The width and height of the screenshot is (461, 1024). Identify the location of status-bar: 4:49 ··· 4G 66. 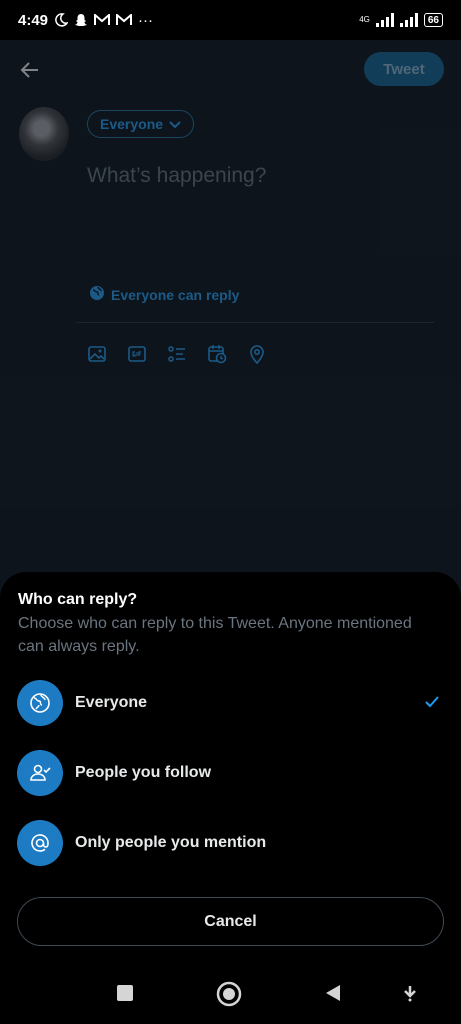
(230, 20).